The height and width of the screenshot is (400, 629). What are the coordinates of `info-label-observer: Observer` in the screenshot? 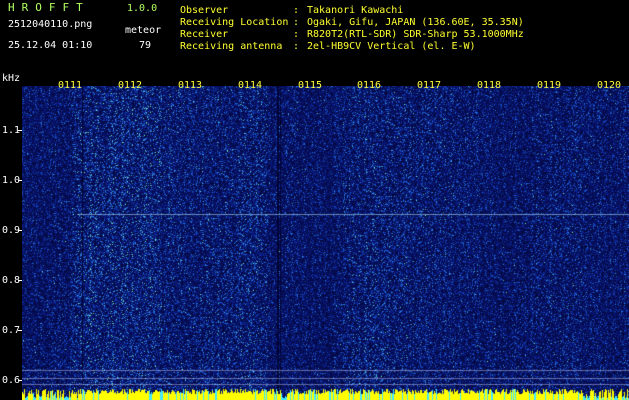 It's located at (204, 10).